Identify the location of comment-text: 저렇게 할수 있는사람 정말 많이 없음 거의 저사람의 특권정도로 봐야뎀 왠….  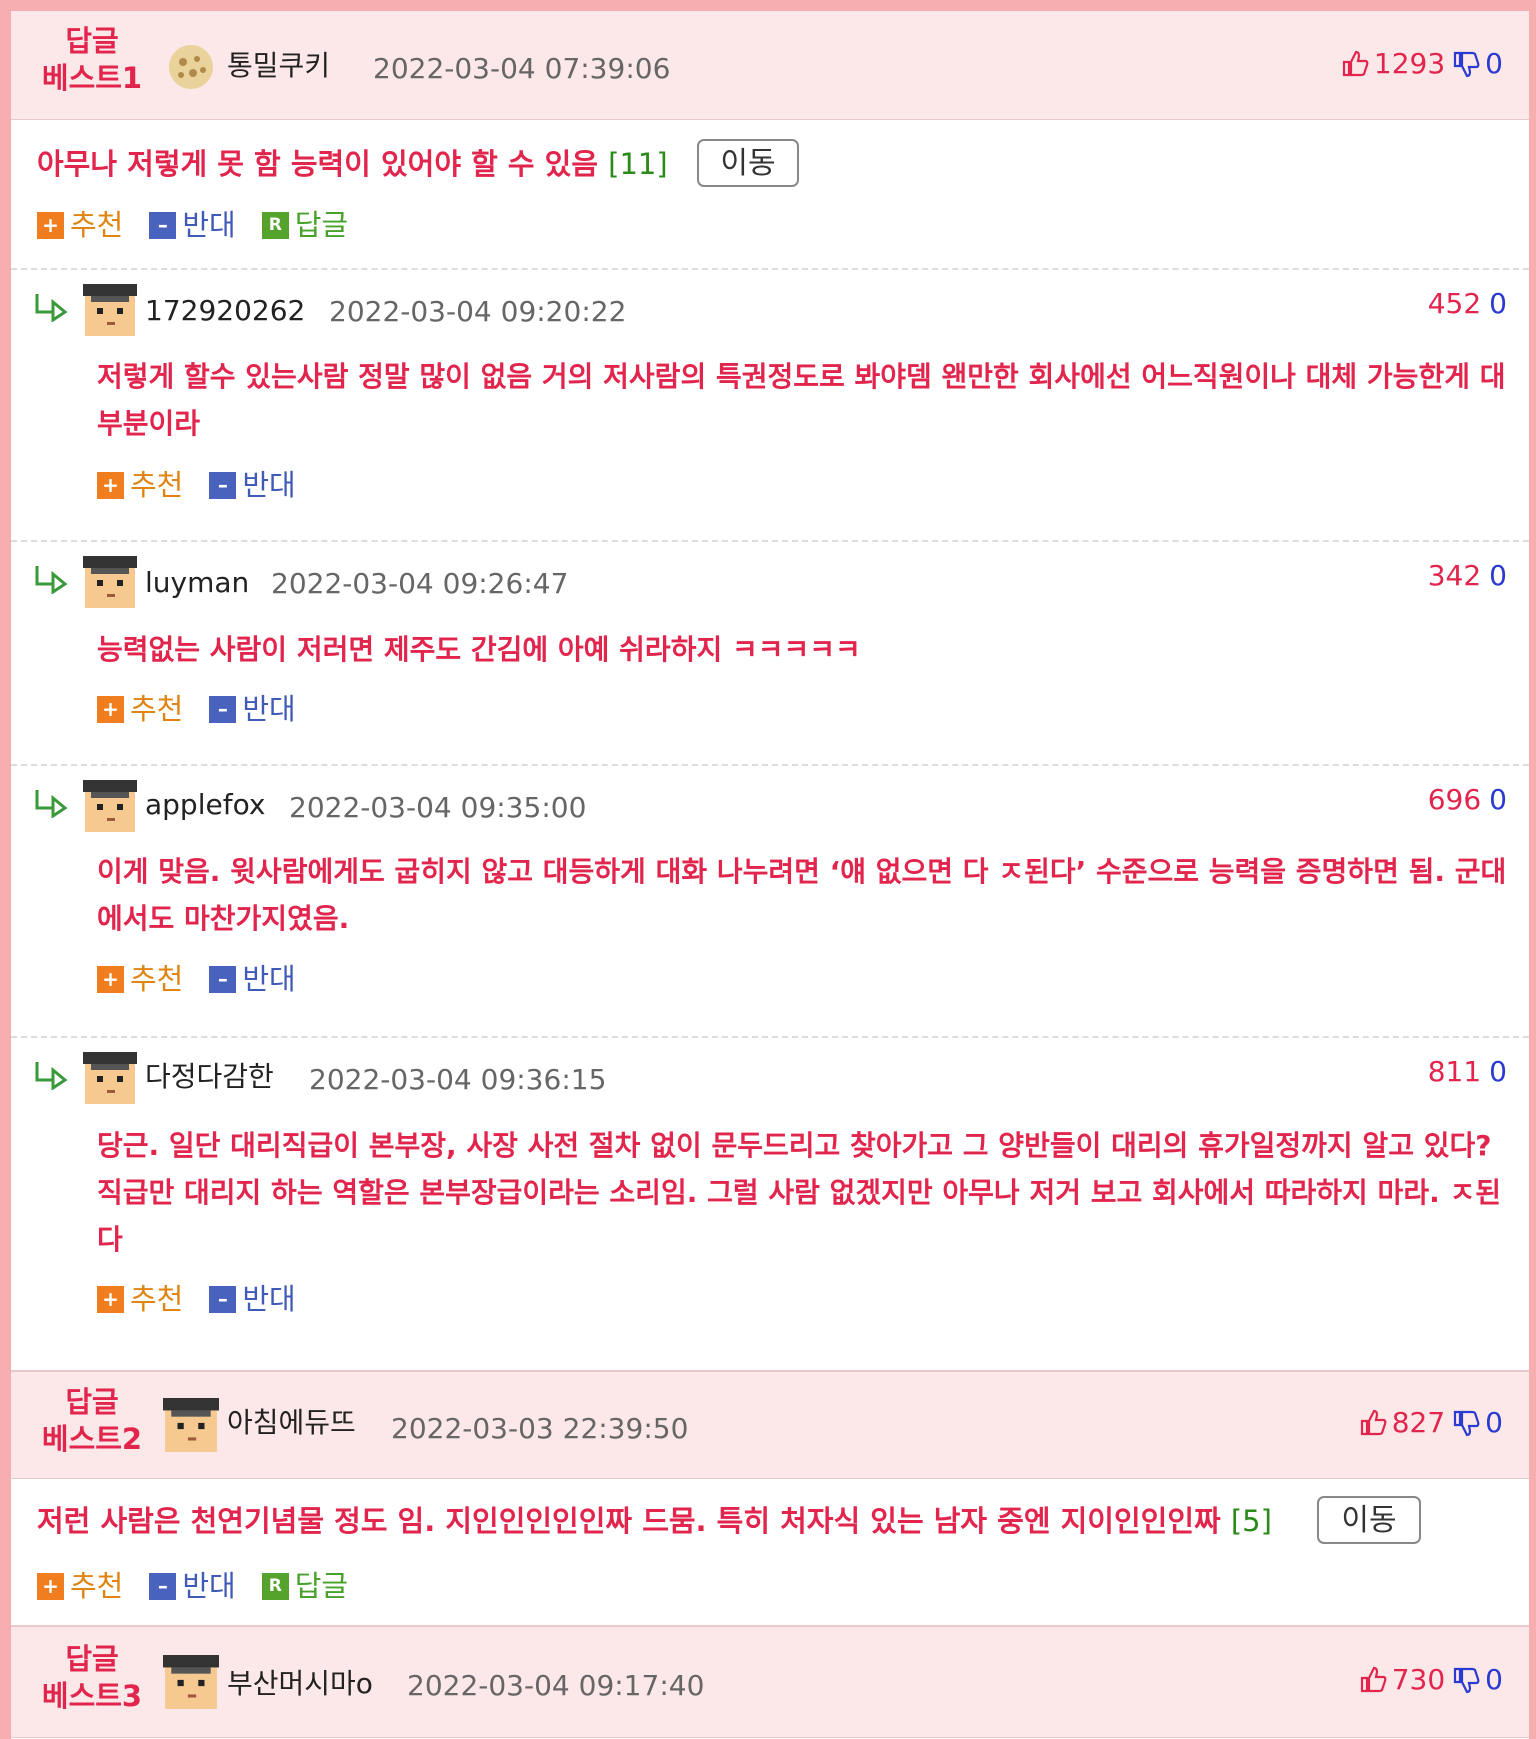
(801, 400).